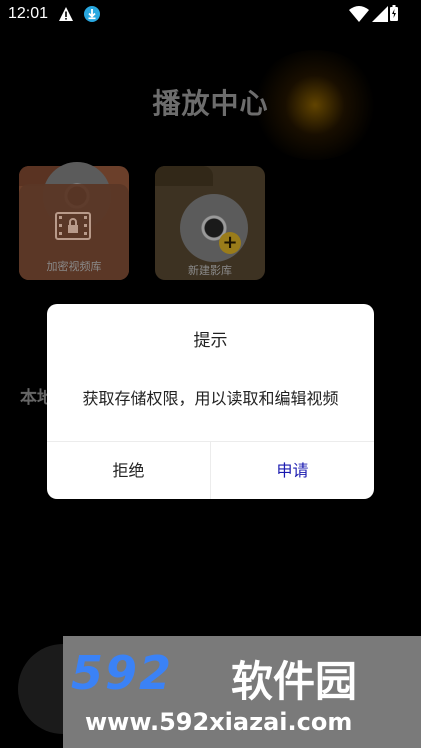 This screenshot has height=748, width=421. Describe the element at coordinates (380, 14) in the screenshot. I see `signal-icon` at that location.